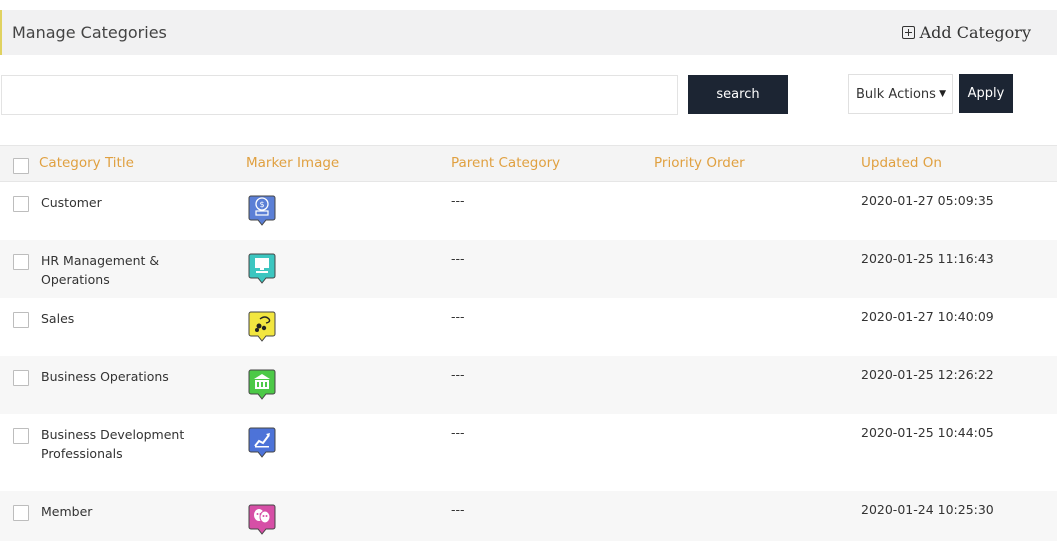 The height and width of the screenshot is (541, 1057). What do you see at coordinates (89, 32) in the screenshot?
I see `page-title: Manage Categories` at bounding box center [89, 32].